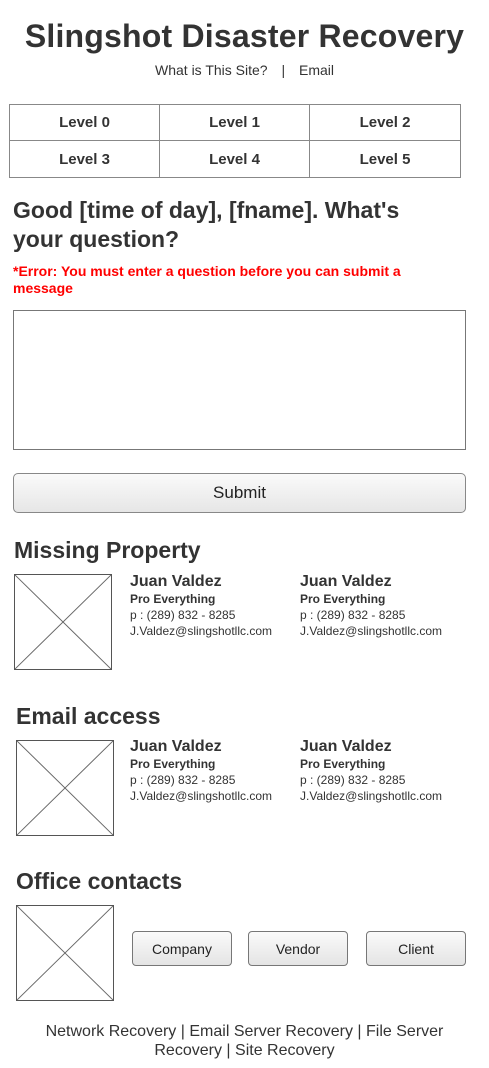 This screenshot has height=1068, width=489. What do you see at coordinates (235, 123) in the screenshot?
I see `level-1-button: Level 1` at bounding box center [235, 123].